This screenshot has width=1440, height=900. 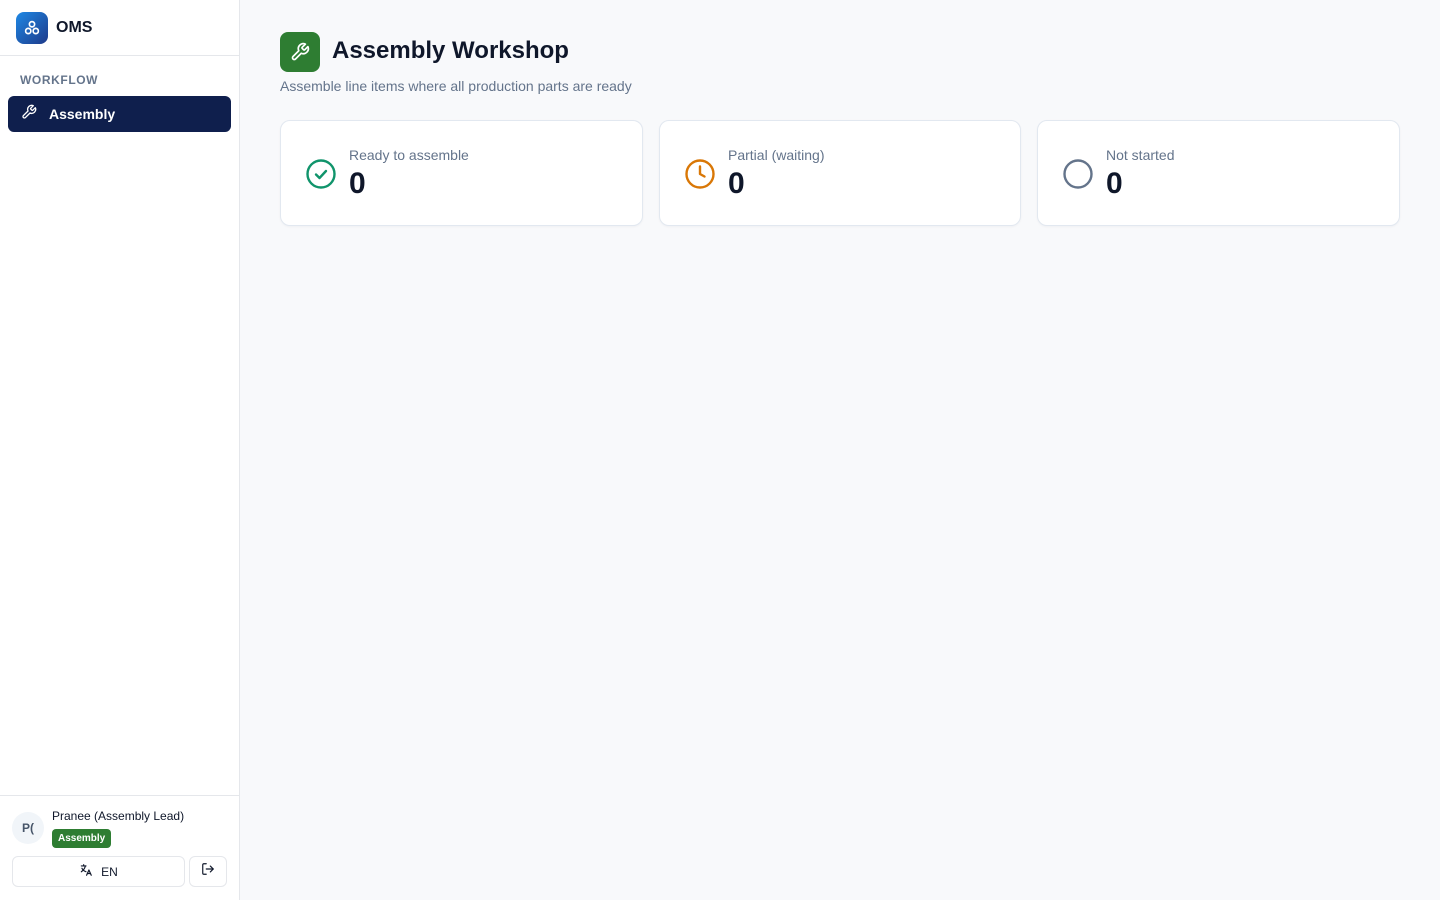 What do you see at coordinates (119, 28) in the screenshot?
I see `brand-header: OMS` at bounding box center [119, 28].